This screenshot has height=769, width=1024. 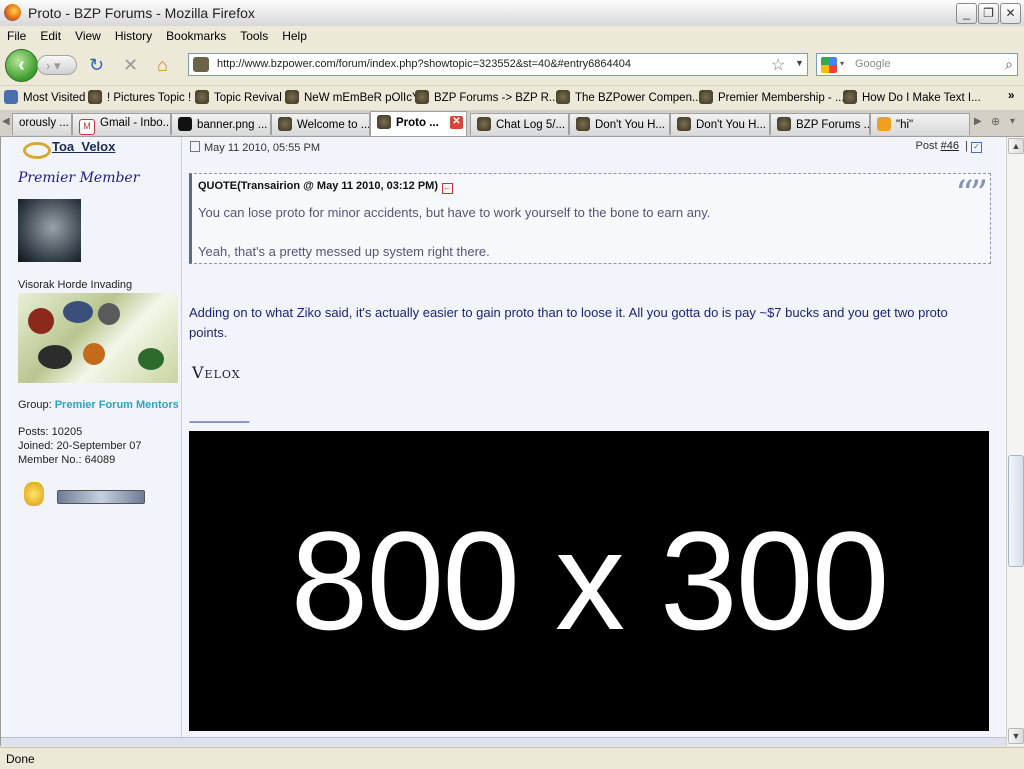 What do you see at coordinates (1010, 13) in the screenshot?
I see `close-window-button: ✕` at bounding box center [1010, 13].